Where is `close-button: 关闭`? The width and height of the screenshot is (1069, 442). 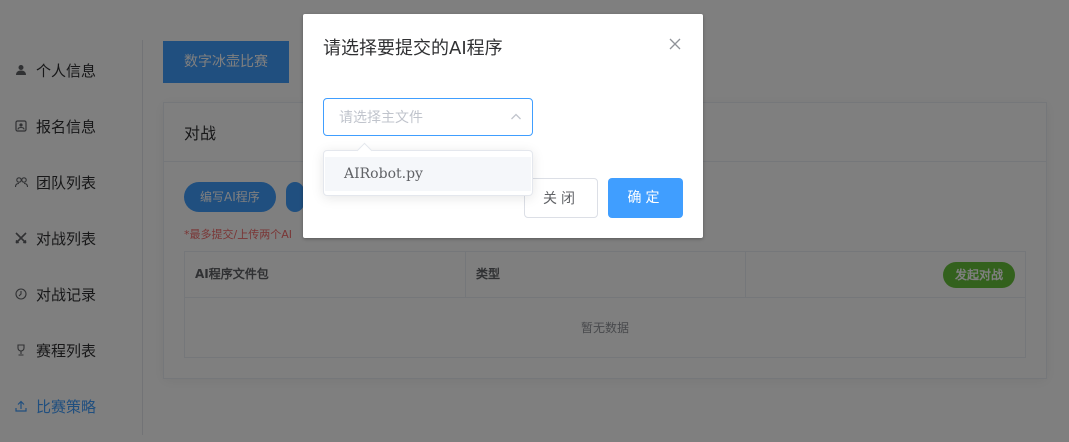
close-button: 关闭 is located at coordinates (561, 198).